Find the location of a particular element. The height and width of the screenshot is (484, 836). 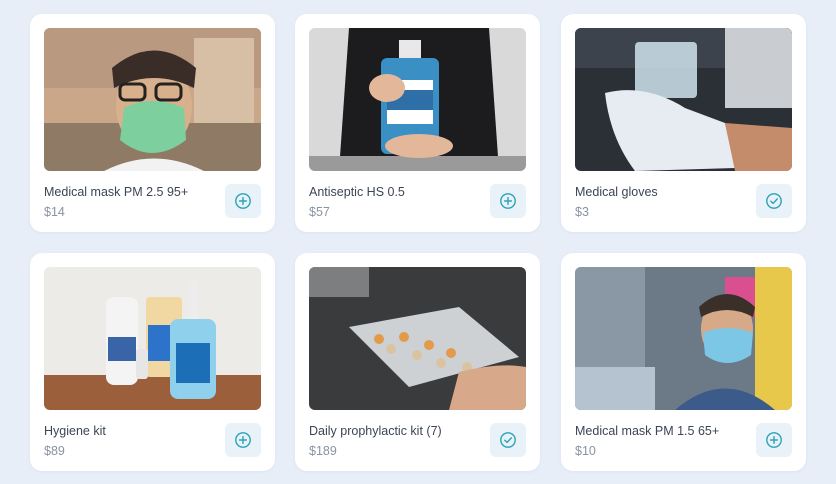

product-card: Hygiene kit $89 is located at coordinates (152, 362).